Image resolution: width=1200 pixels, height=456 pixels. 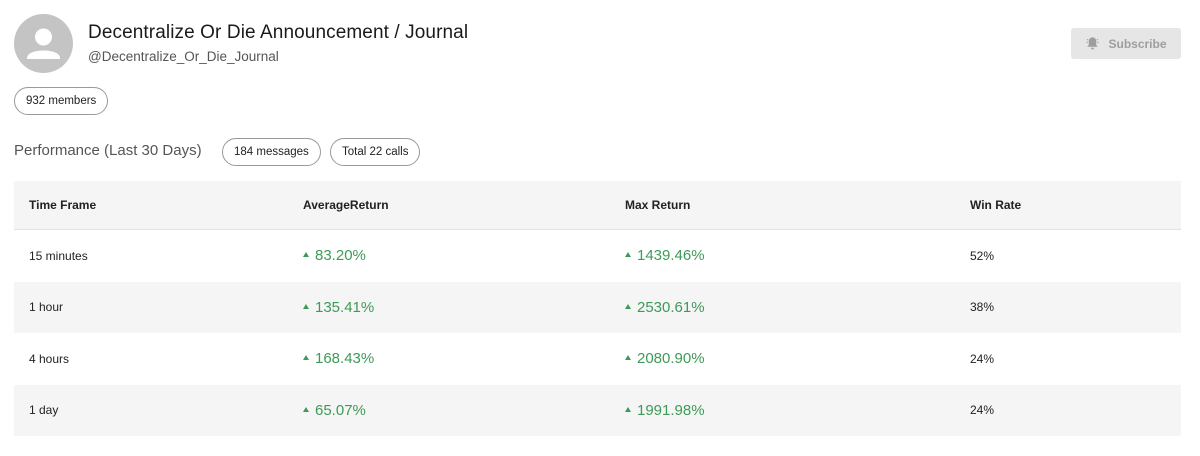 I want to click on subscribe-label: Subscribe, so click(x=1137, y=43).